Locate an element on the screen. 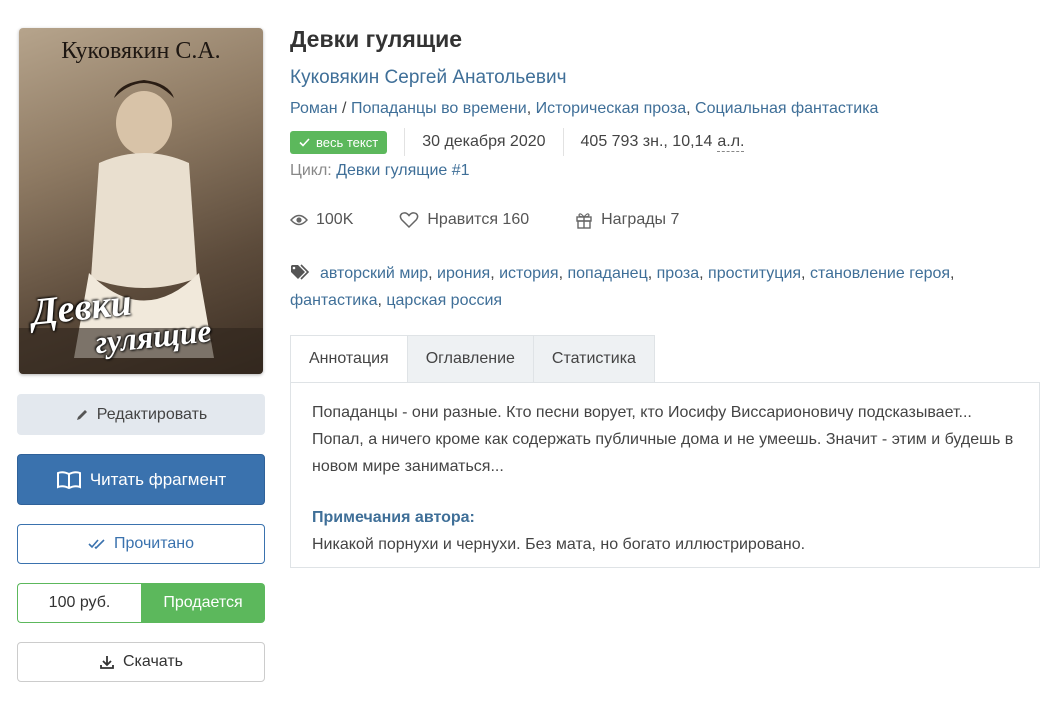  check-icon is located at coordinates (304, 142).